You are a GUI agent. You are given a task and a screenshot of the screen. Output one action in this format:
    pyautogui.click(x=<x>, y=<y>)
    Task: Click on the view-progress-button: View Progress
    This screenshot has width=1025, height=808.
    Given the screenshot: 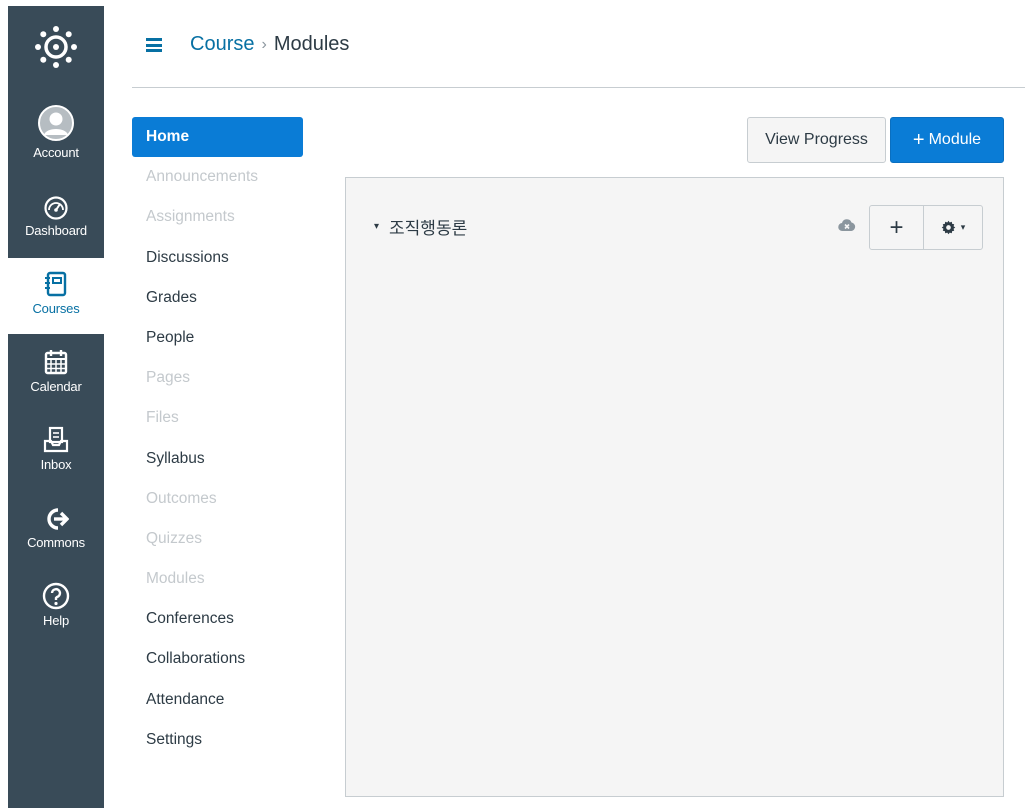 What is the action you would take?
    pyautogui.click(x=816, y=140)
    